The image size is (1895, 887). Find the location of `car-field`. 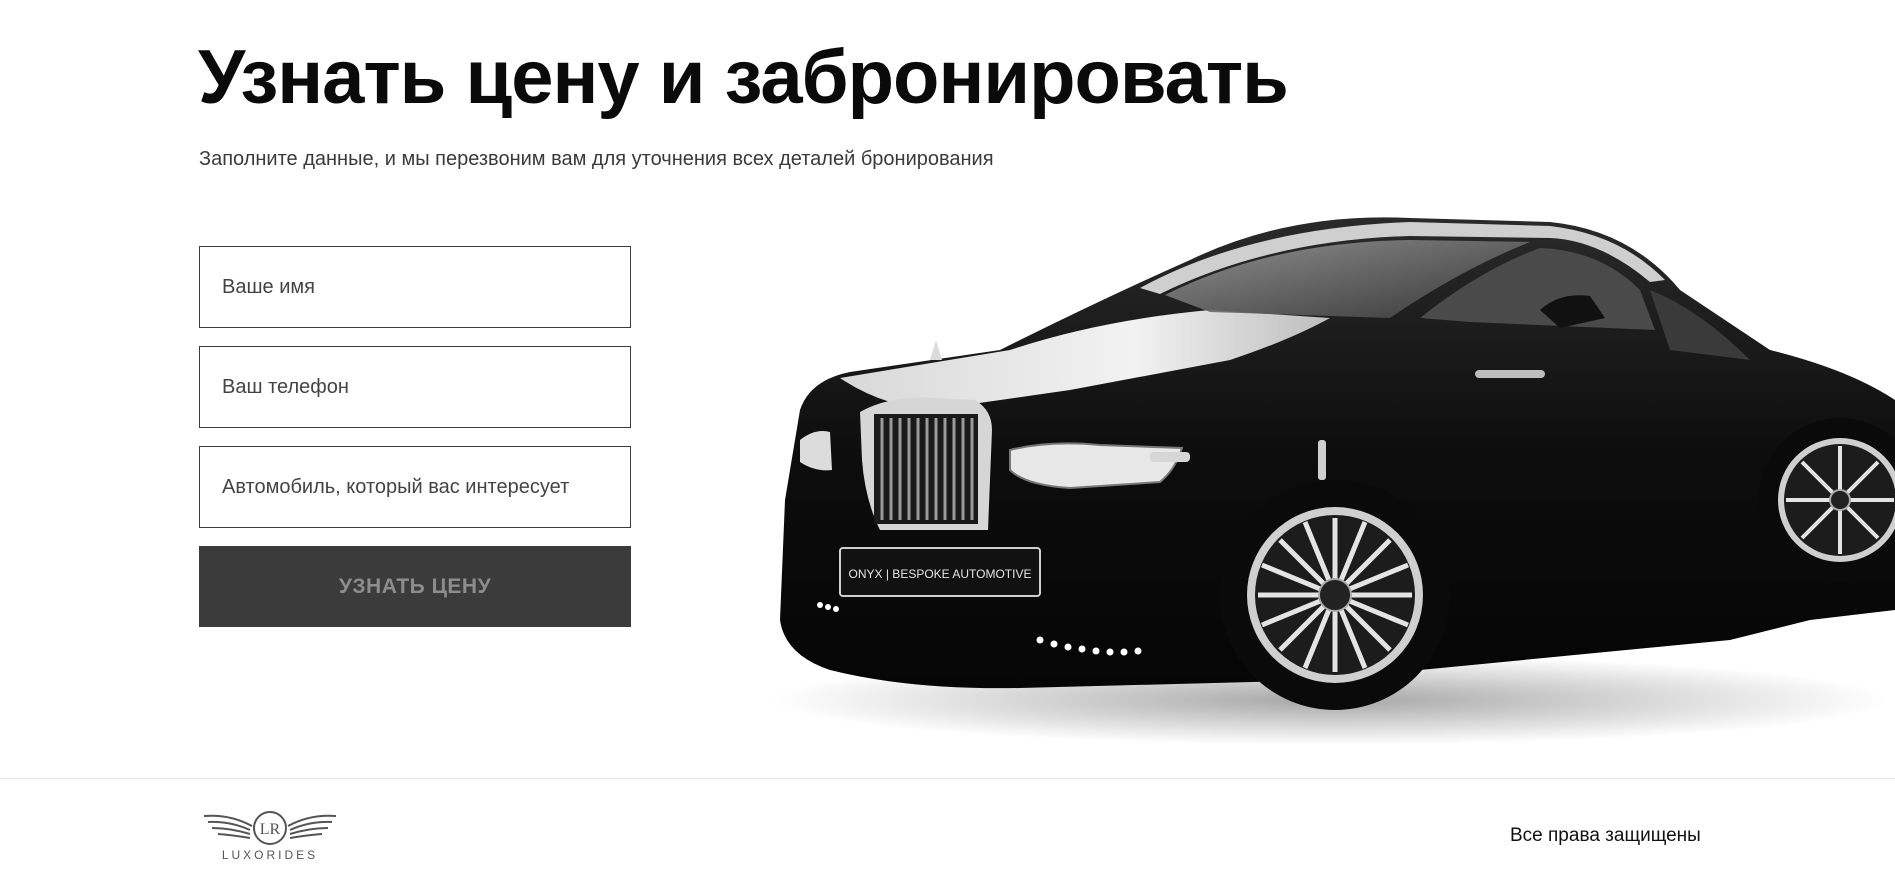

car-field is located at coordinates (415, 487).